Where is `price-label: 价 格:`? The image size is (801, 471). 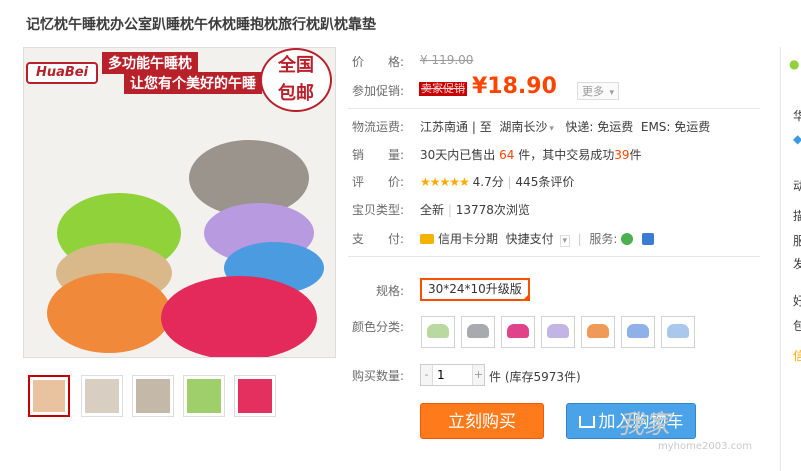 price-label: 价 格: is located at coordinates (378, 62).